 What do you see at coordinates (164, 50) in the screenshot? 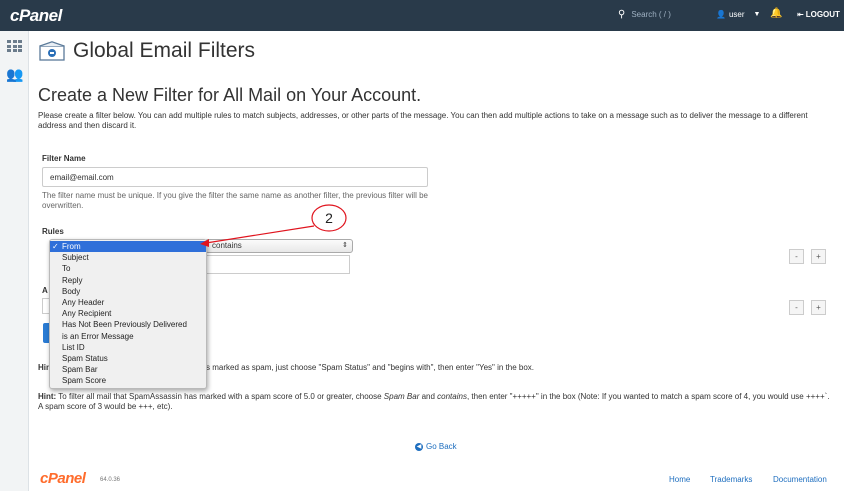
I see `page-title: Global Email Filters` at bounding box center [164, 50].